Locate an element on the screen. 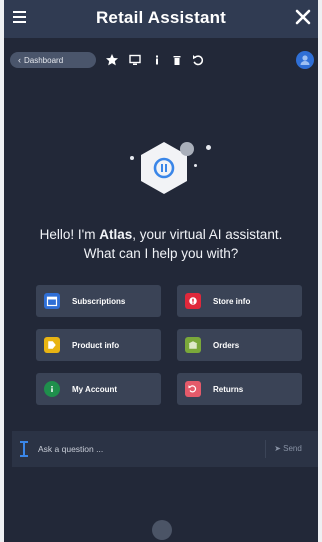  chevron-left-icon: ‹ is located at coordinates (19, 60).